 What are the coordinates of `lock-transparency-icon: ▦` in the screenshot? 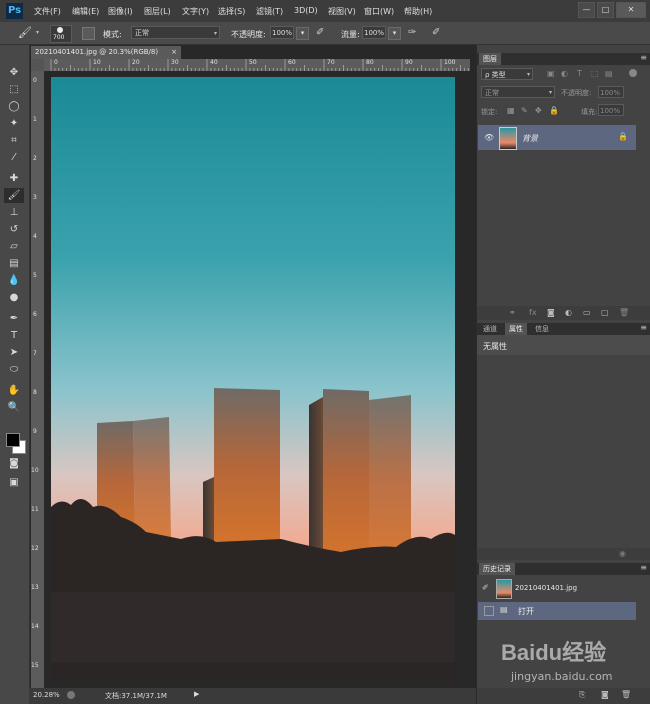 It's located at (511, 110).